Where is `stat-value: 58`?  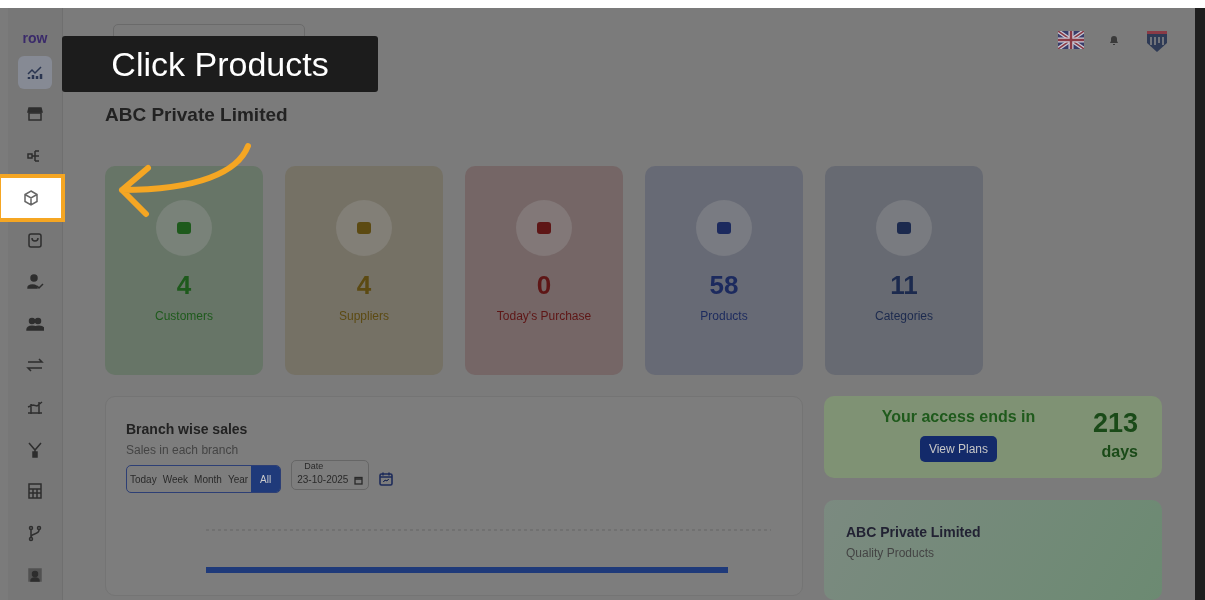
stat-value: 58 is located at coordinates (724, 285).